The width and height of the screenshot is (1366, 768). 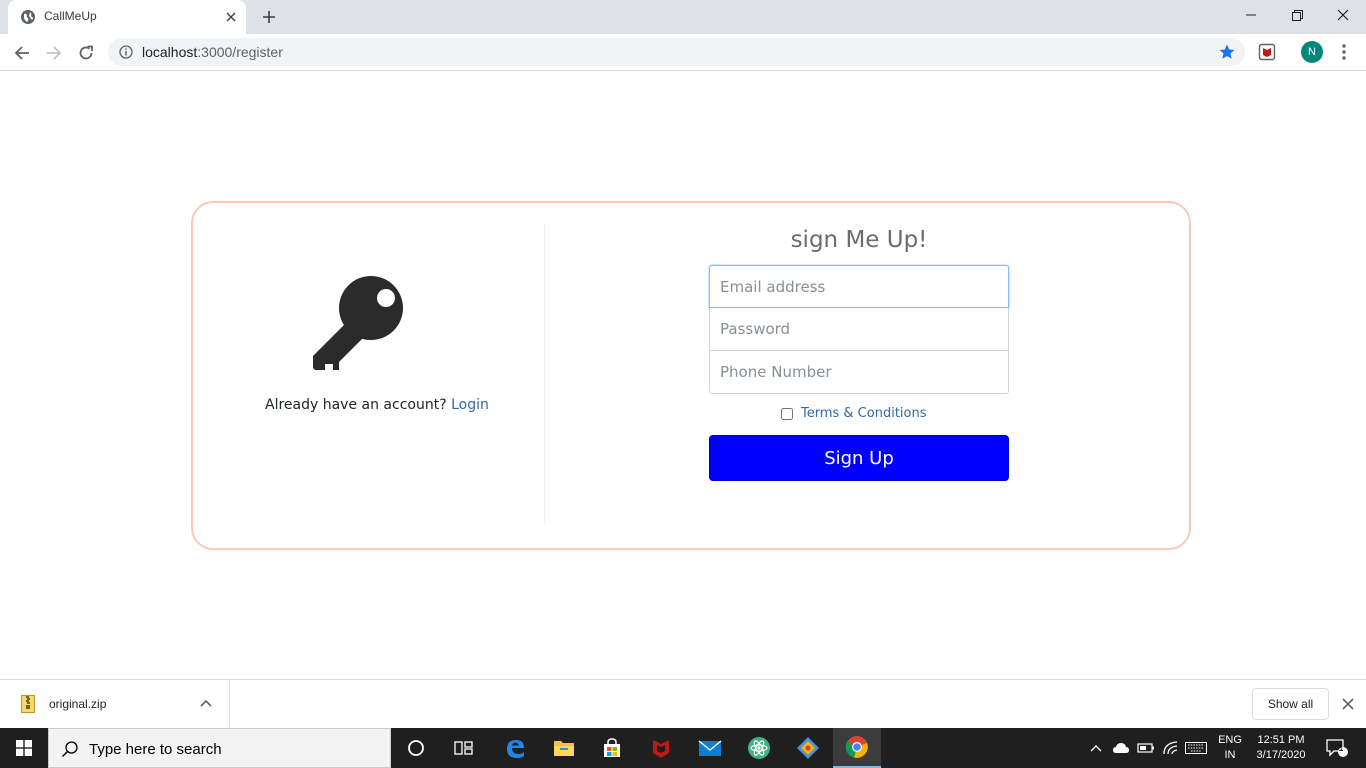 What do you see at coordinates (1281, 740) in the screenshot?
I see `clock-time: 12:51 PM` at bounding box center [1281, 740].